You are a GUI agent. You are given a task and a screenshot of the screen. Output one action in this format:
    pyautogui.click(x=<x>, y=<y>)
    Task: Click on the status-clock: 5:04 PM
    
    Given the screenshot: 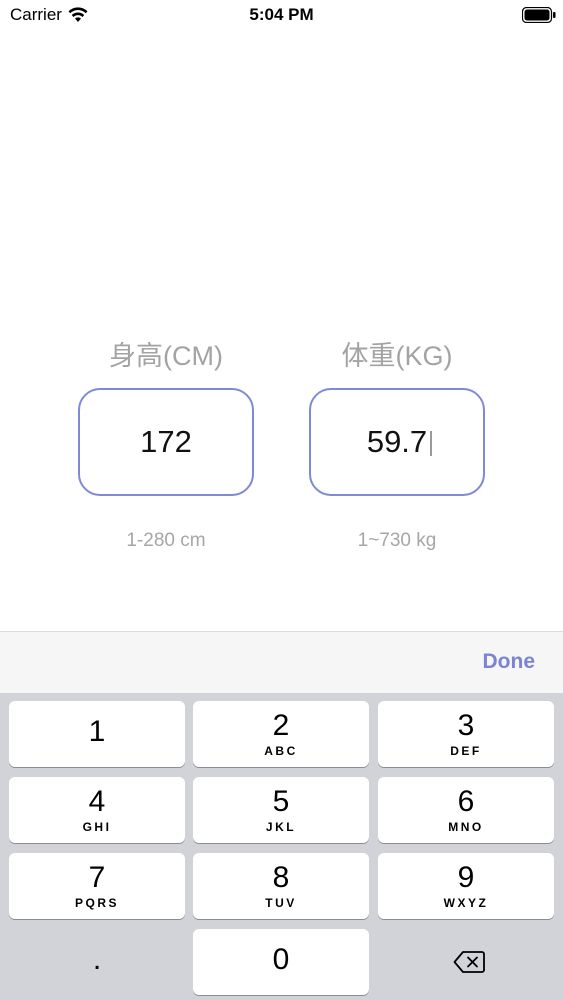 What is the action you would take?
    pyautogui.click(x=281, y=14)
    